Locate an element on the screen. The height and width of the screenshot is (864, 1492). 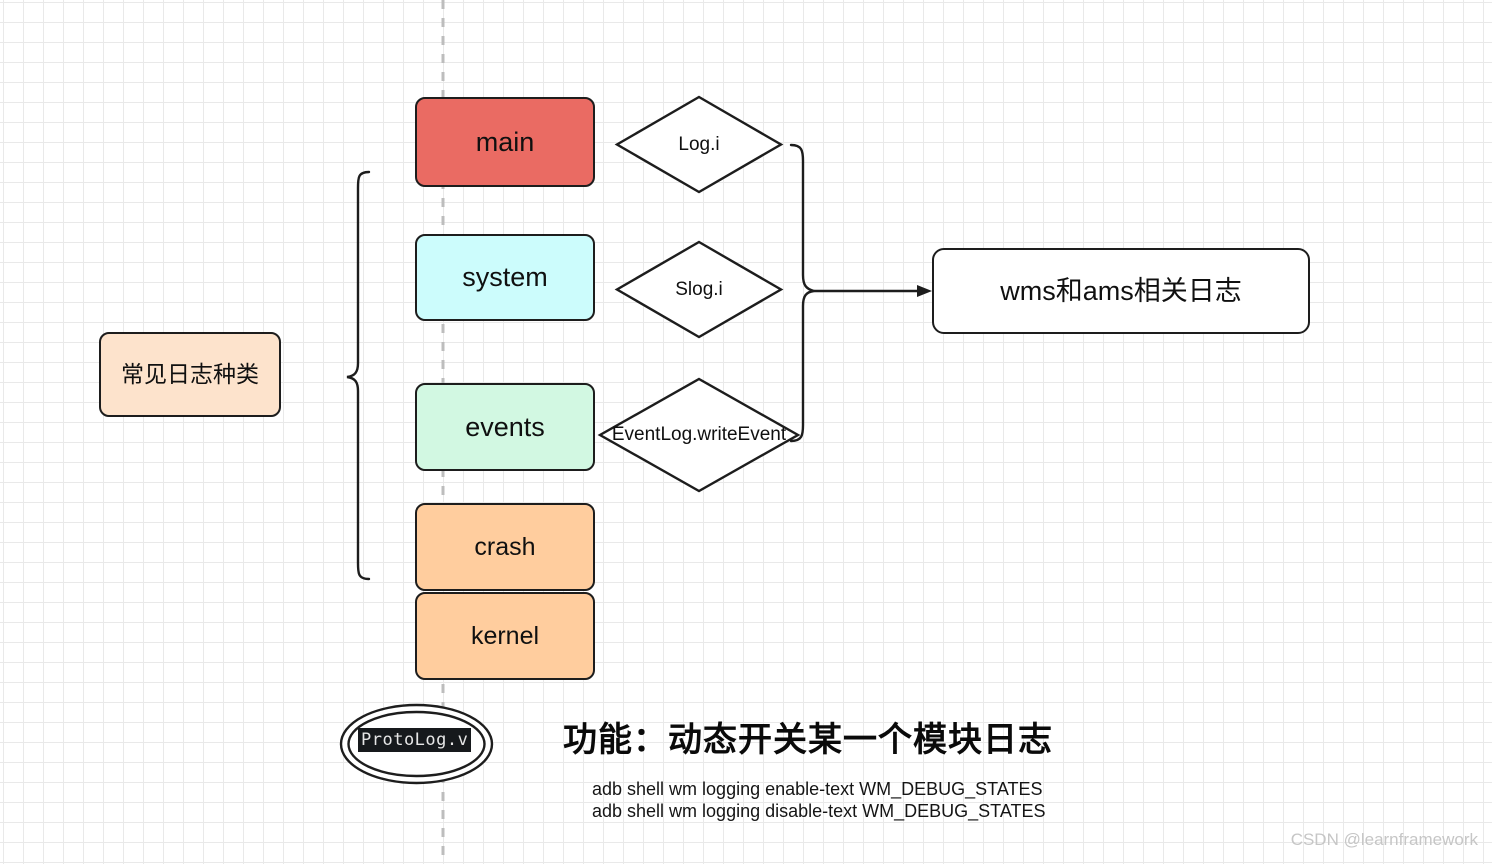
target-box: wms和ams相关日志 is located at coordinates (1121, 291).